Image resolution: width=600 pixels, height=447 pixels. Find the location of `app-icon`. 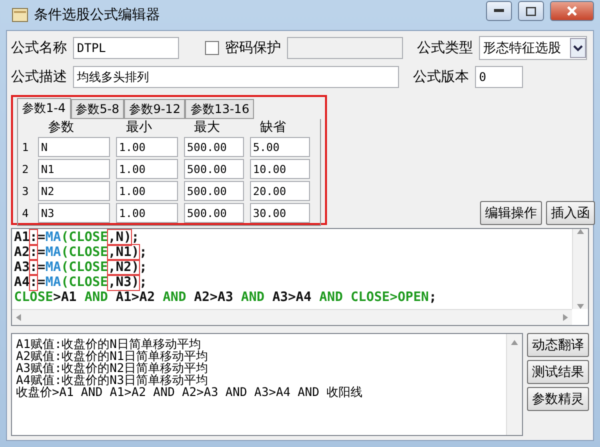

app-icon is located at coordinates (20, 15).